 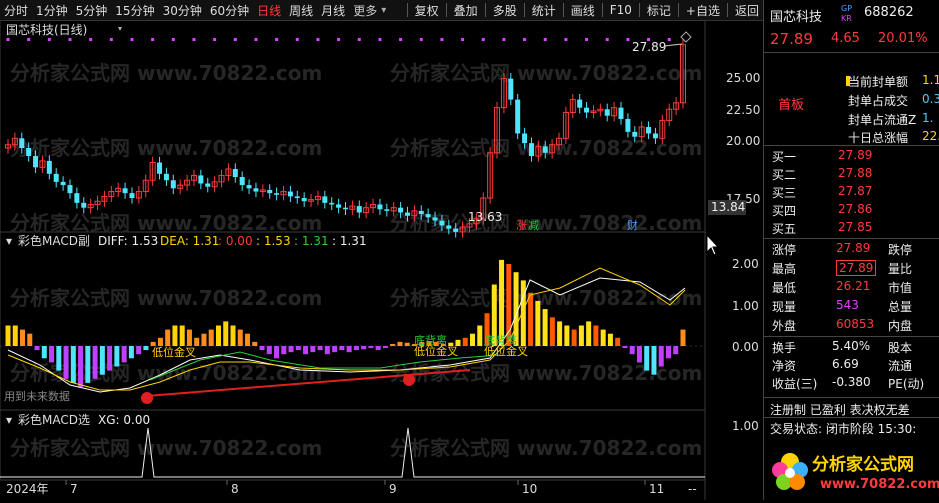 I want to click on chart-title: 国芯科技(日线), so click(x=46, y=30).